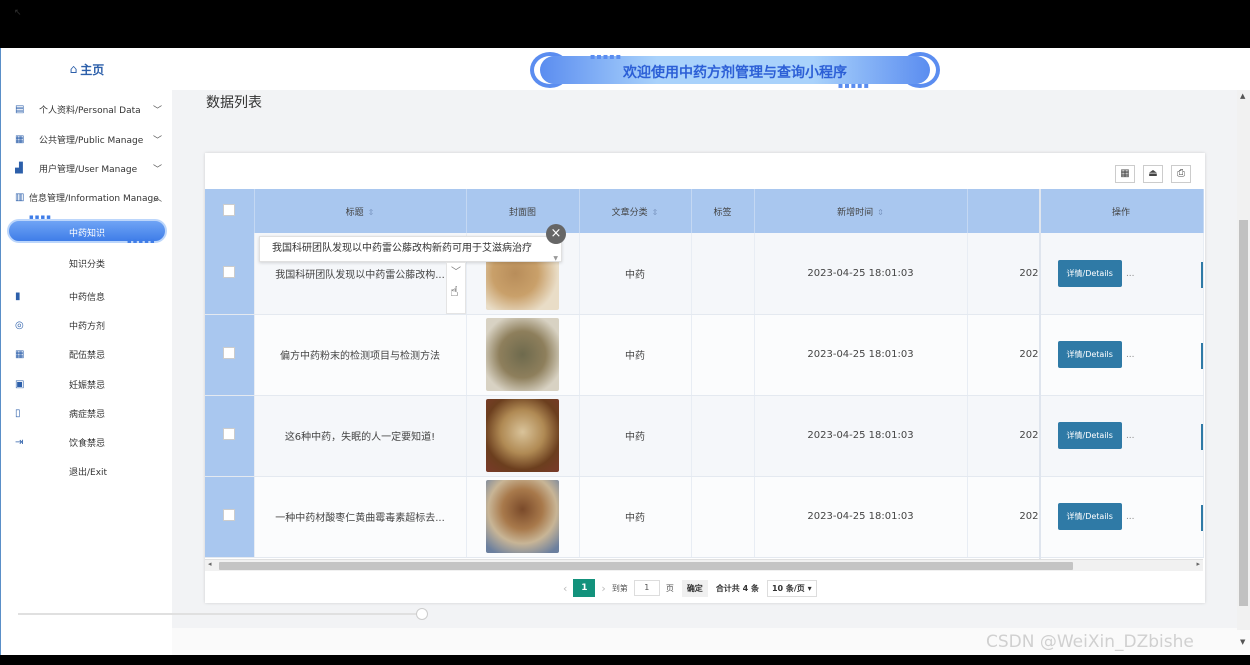 Image resolution: width=1250 pixels, height=665 pixels. I want to click on book-icon: ▯, so click(18, 413).